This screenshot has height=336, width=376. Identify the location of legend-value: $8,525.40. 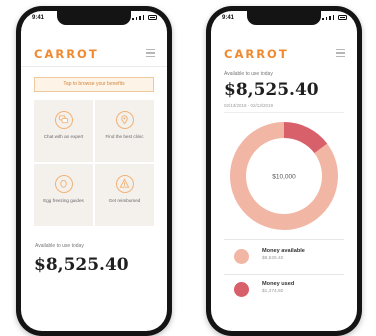
(273, 258).